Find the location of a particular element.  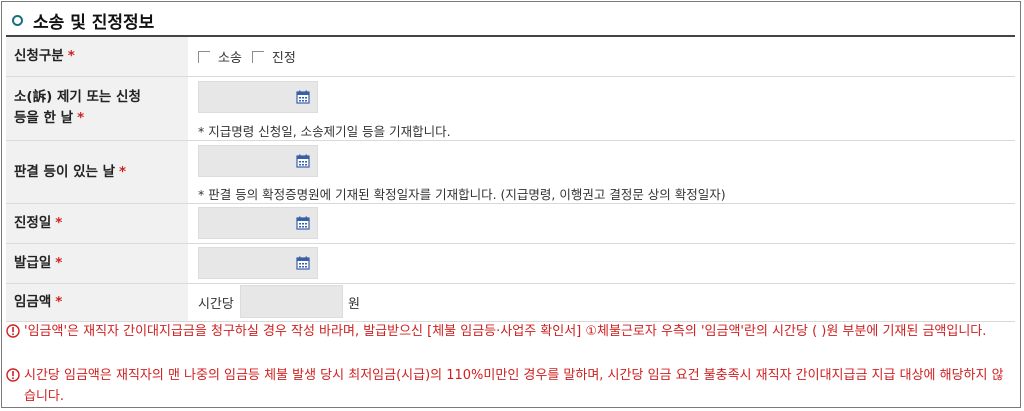

wage-prefix: 시간당 is located at coordinates (216, 304).